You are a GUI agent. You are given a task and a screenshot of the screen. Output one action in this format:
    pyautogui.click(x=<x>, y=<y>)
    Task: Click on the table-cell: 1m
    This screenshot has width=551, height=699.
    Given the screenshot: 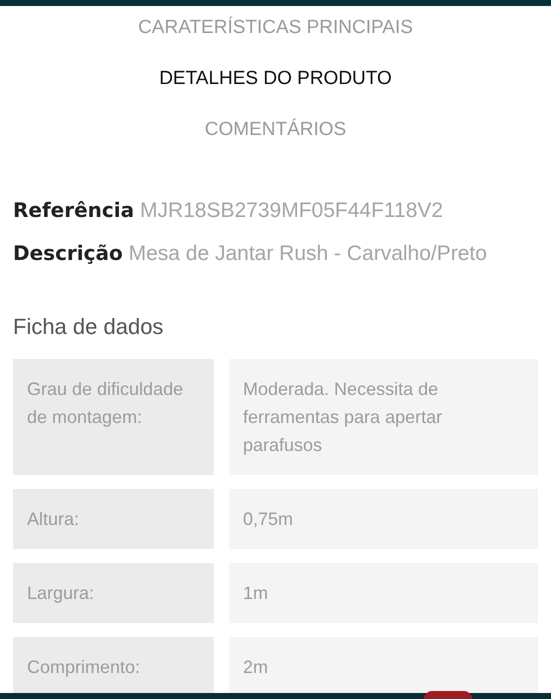 What is the action you would take?
    pyautogui.click(x=383, y=593)
    